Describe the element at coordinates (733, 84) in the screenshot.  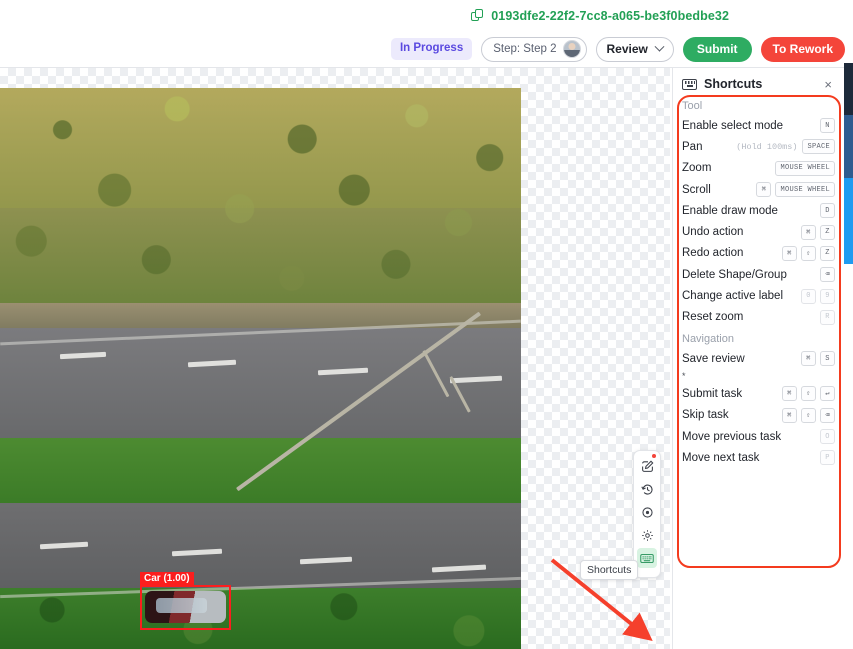
I see `shortcuts-panel-title: Shortcuts` at that location.